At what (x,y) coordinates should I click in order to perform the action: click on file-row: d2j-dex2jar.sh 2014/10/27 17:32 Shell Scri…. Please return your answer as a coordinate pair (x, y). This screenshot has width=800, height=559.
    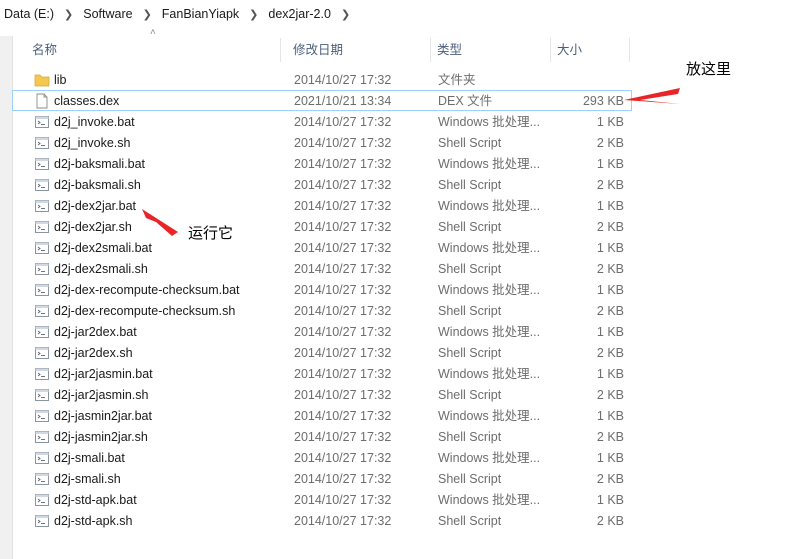
    Looking at the image, I should click on (322, 226).